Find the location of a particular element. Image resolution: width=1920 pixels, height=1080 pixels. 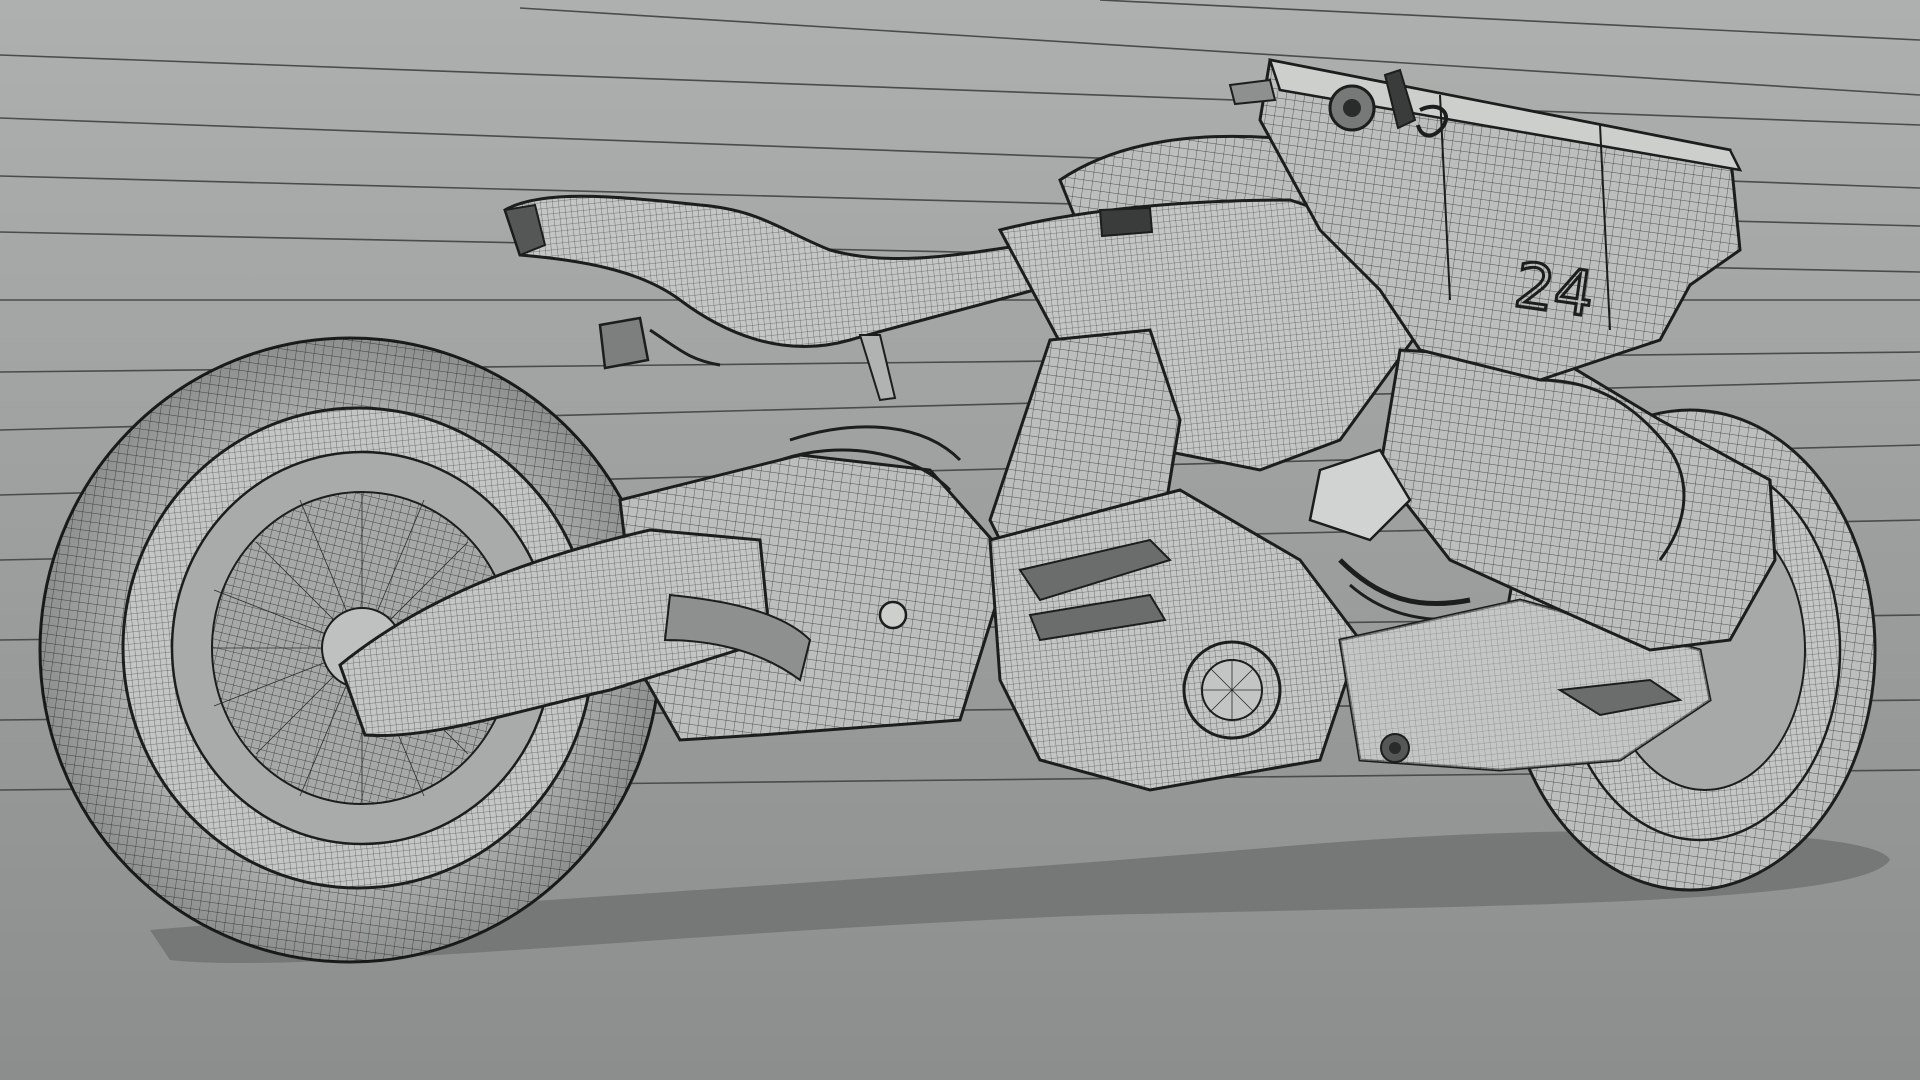

race-number: 24 is located at coordinates (1554, 289).